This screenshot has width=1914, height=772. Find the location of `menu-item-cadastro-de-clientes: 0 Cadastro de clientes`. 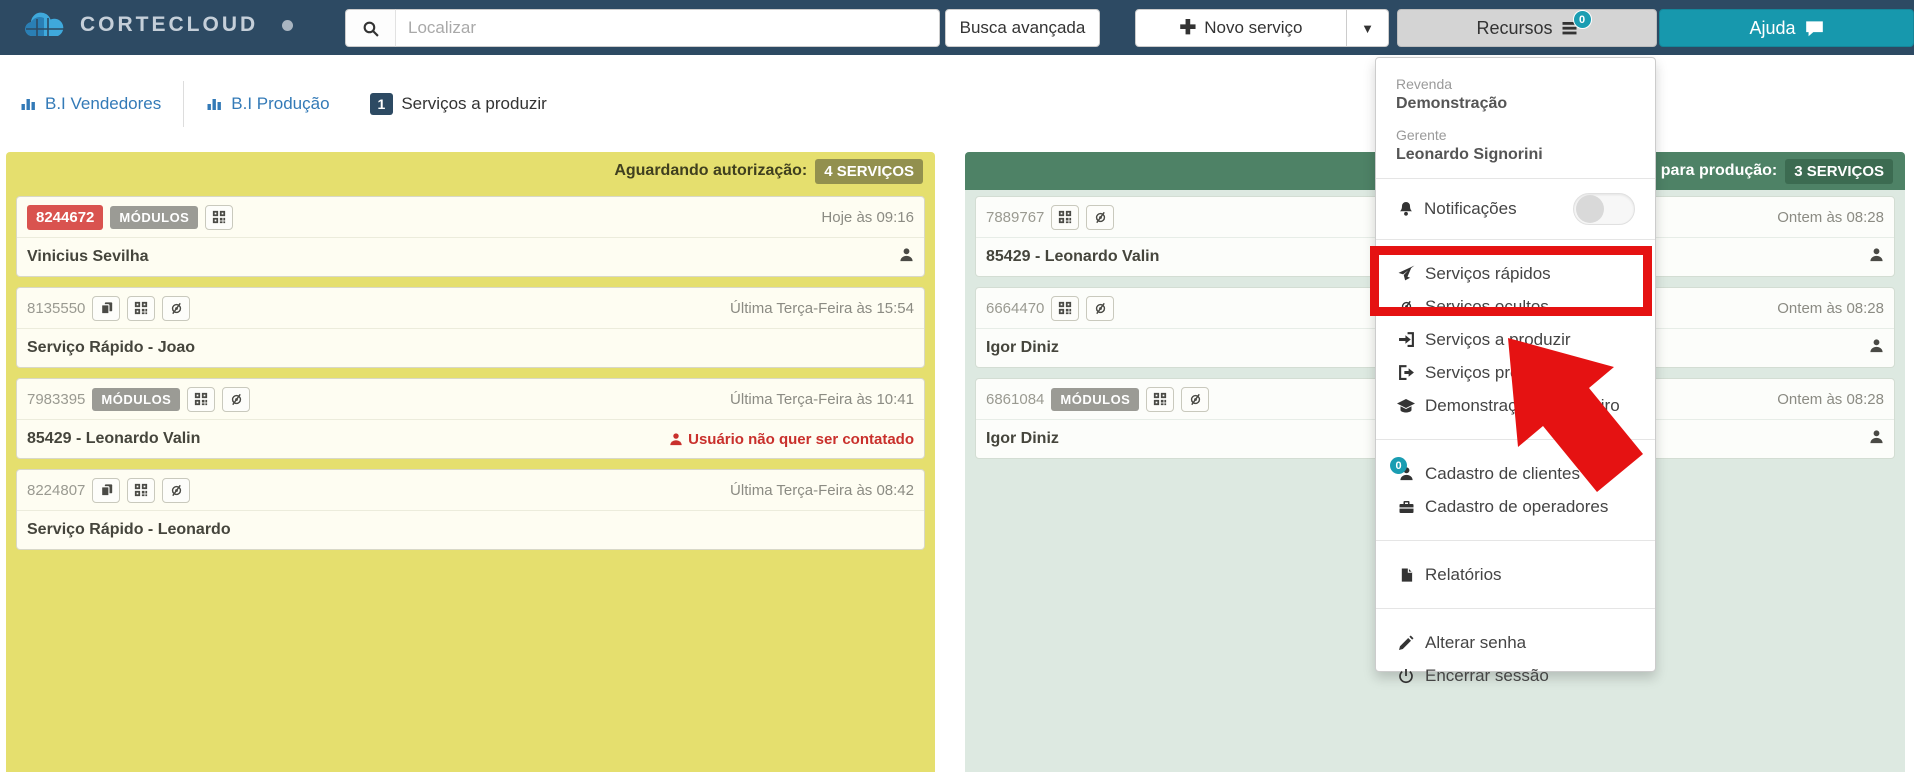

menu-item-cadastro-de-clientes: 0 Cadastro de clientes is located at coordinates (1515, 473).